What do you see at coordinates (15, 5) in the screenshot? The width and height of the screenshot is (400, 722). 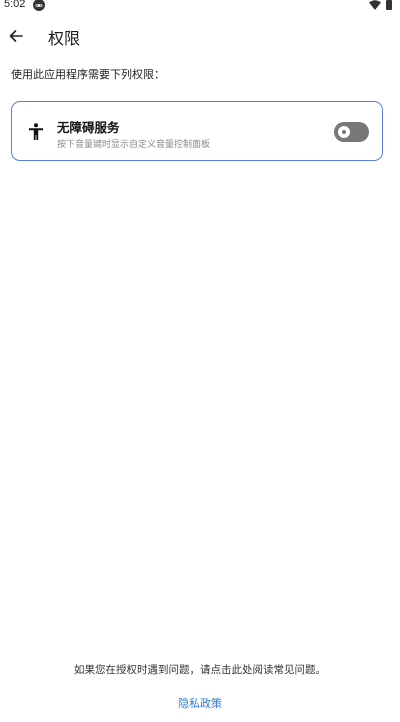 I see `status-time: 5:02` at bounding box center [15, 5].